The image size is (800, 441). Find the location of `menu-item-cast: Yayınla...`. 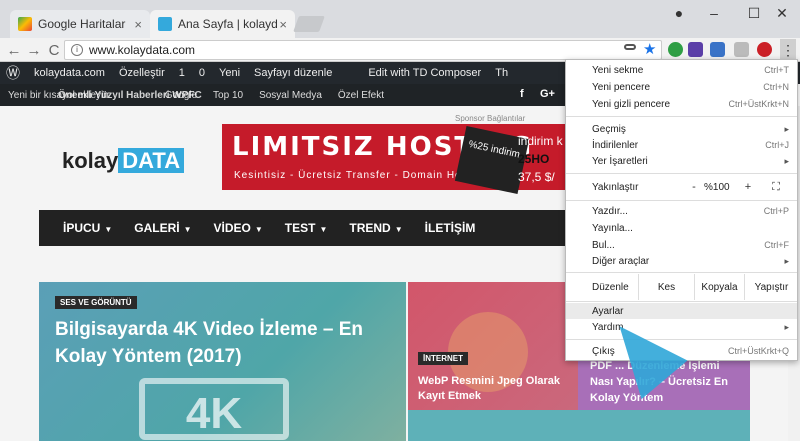

menu-item-cast: Yayınla... is located at coordinates (690, 228).